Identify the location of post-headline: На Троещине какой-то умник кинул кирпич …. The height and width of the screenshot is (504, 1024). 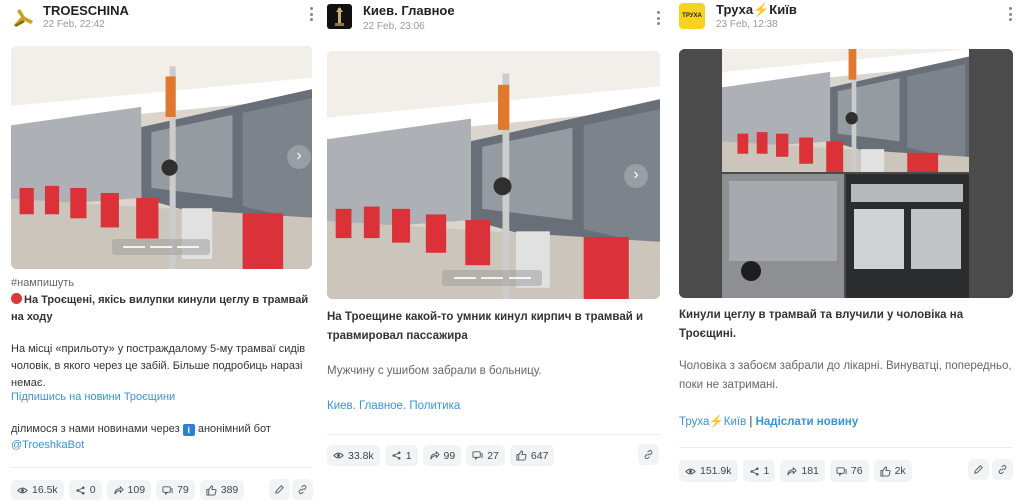
(485, 326).